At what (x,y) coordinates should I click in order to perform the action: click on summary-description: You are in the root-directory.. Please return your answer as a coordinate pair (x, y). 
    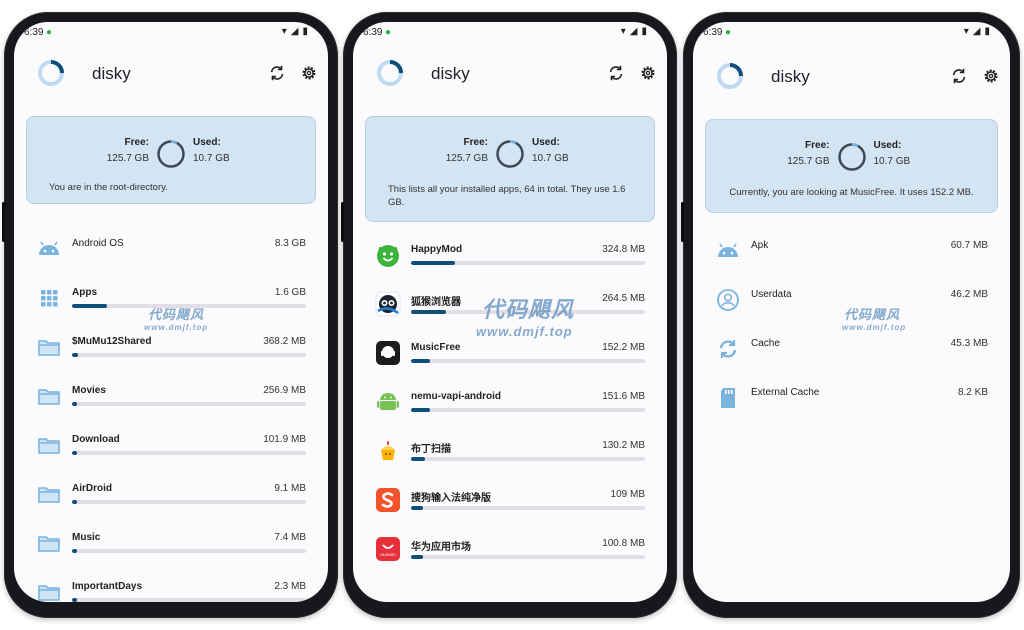
    Looking at the image, I should click on (108, 187).